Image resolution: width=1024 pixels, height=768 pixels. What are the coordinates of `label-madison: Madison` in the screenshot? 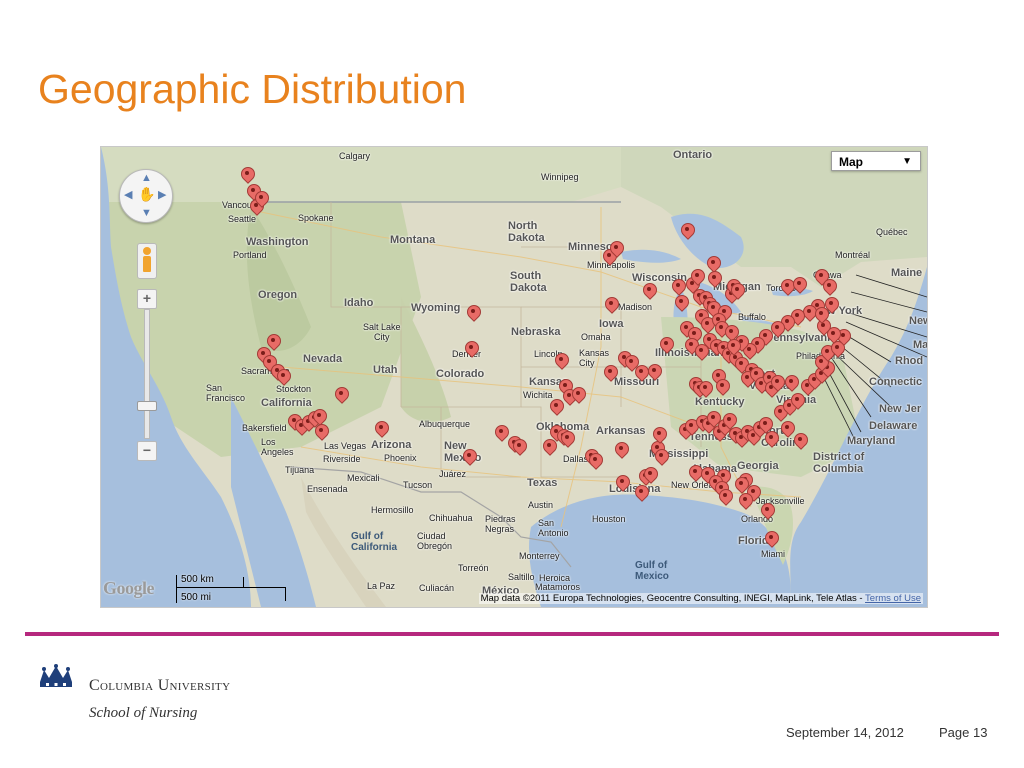 It's located at (635, 307).